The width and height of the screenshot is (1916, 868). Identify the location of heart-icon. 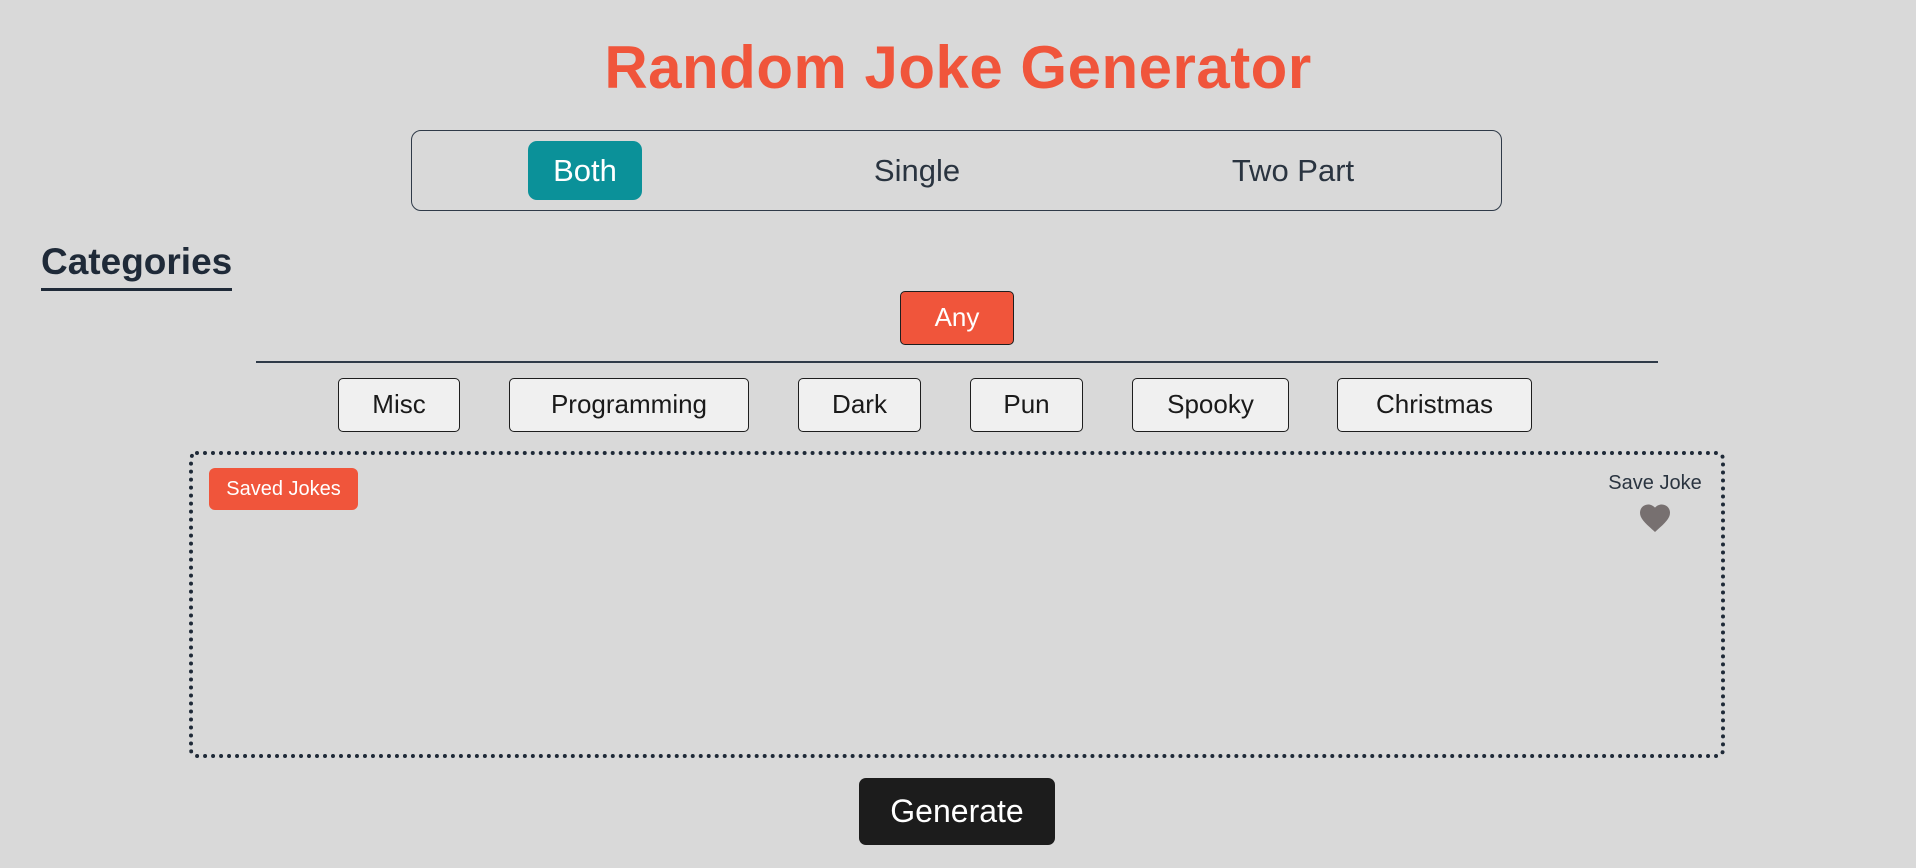
(1655, 518).